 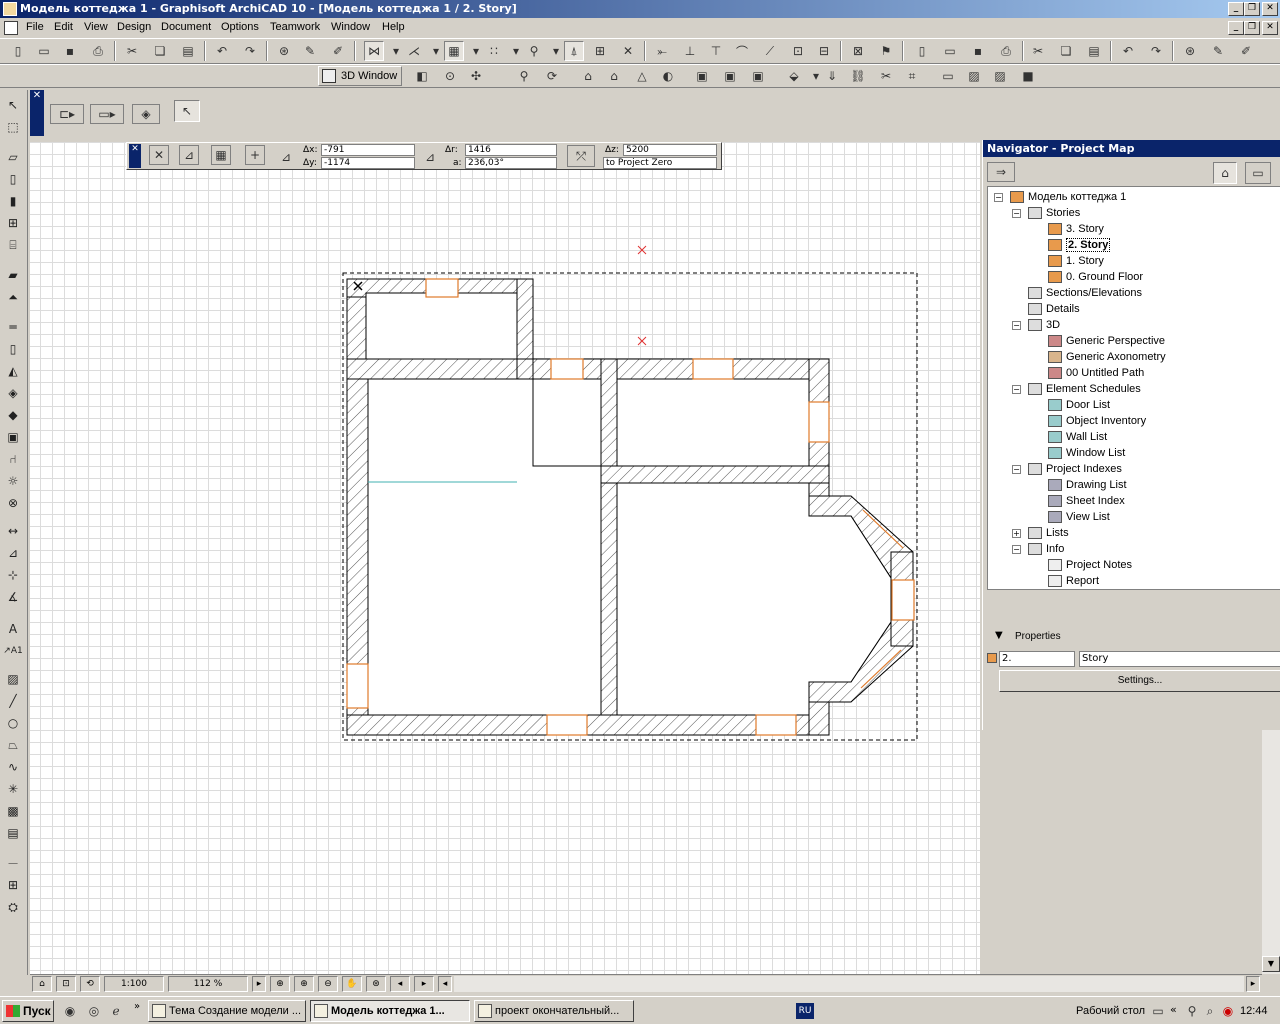 I want to click on suspend-groups-icon: ⋌, so click(x=414, y=51).